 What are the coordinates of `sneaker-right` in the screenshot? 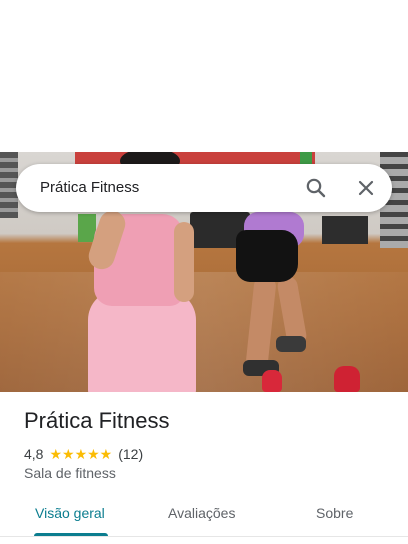 It's located at (291, 344).